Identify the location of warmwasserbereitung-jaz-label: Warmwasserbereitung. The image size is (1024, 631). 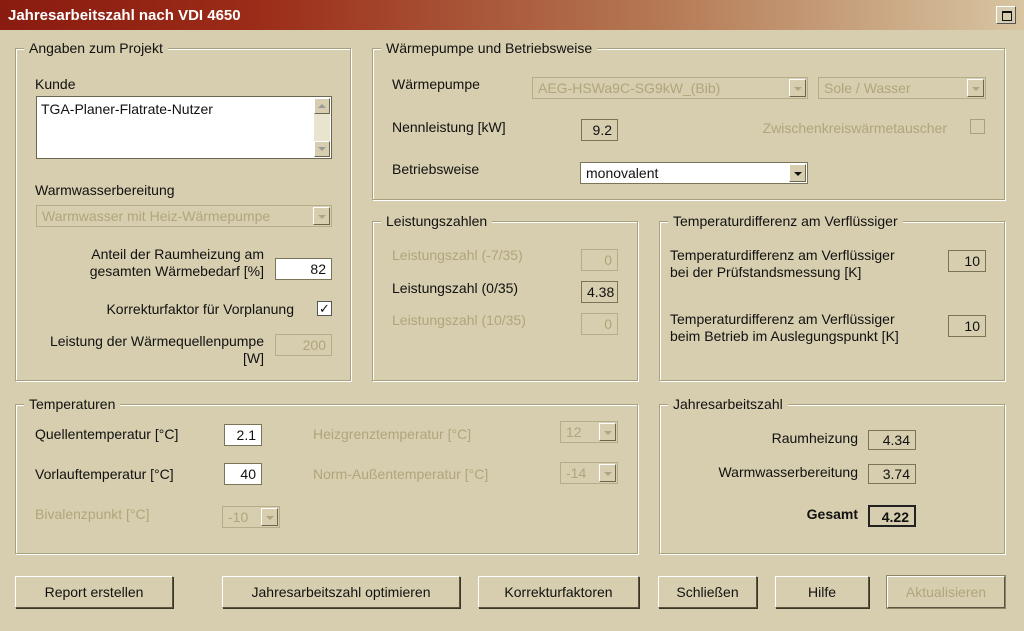
(788, 472).